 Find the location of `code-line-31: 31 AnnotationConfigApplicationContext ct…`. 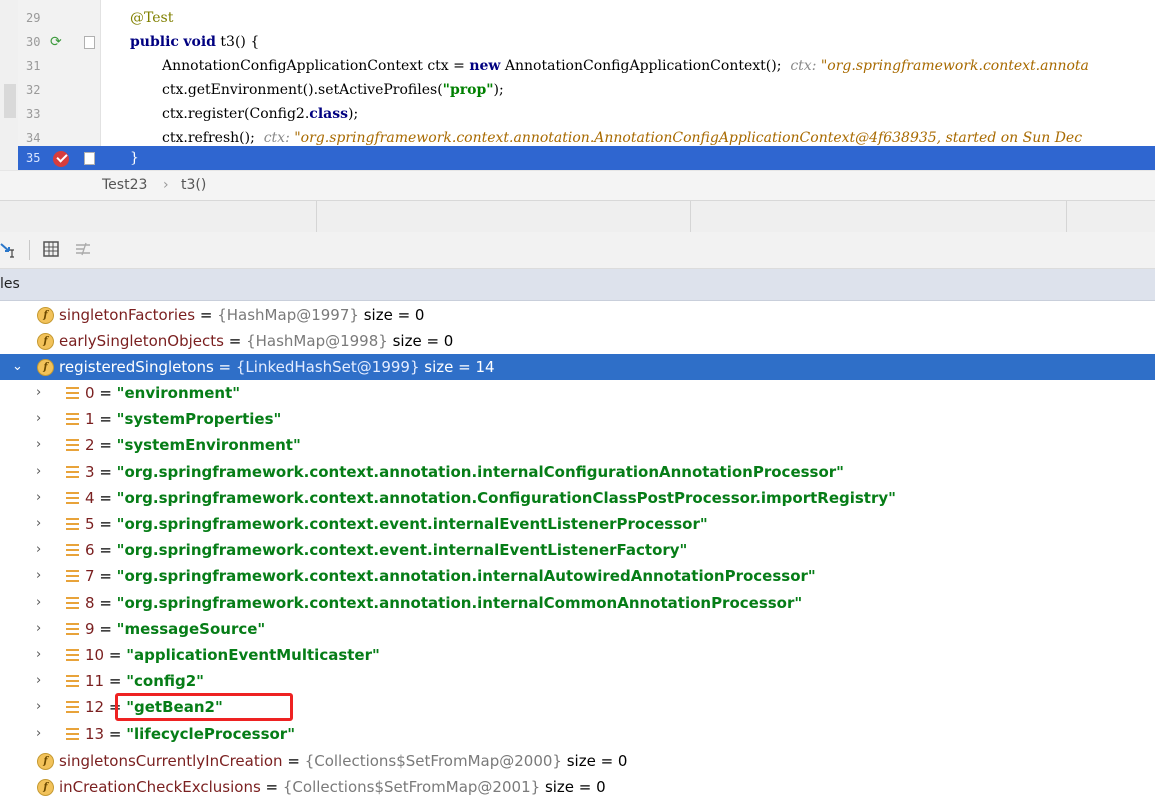

code-line-31: 31 AnnotationConfigApplicationContext ct… is located at coordinates (577, 66).